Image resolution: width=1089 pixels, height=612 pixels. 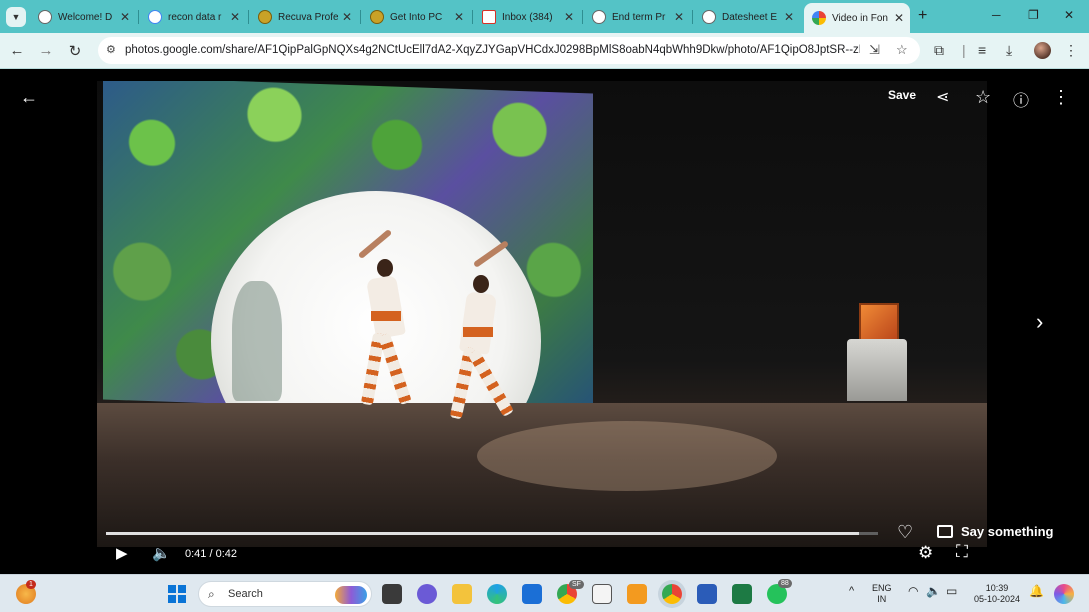 I want to click on media-control-icon: ≡, so click(x=982, y=50).